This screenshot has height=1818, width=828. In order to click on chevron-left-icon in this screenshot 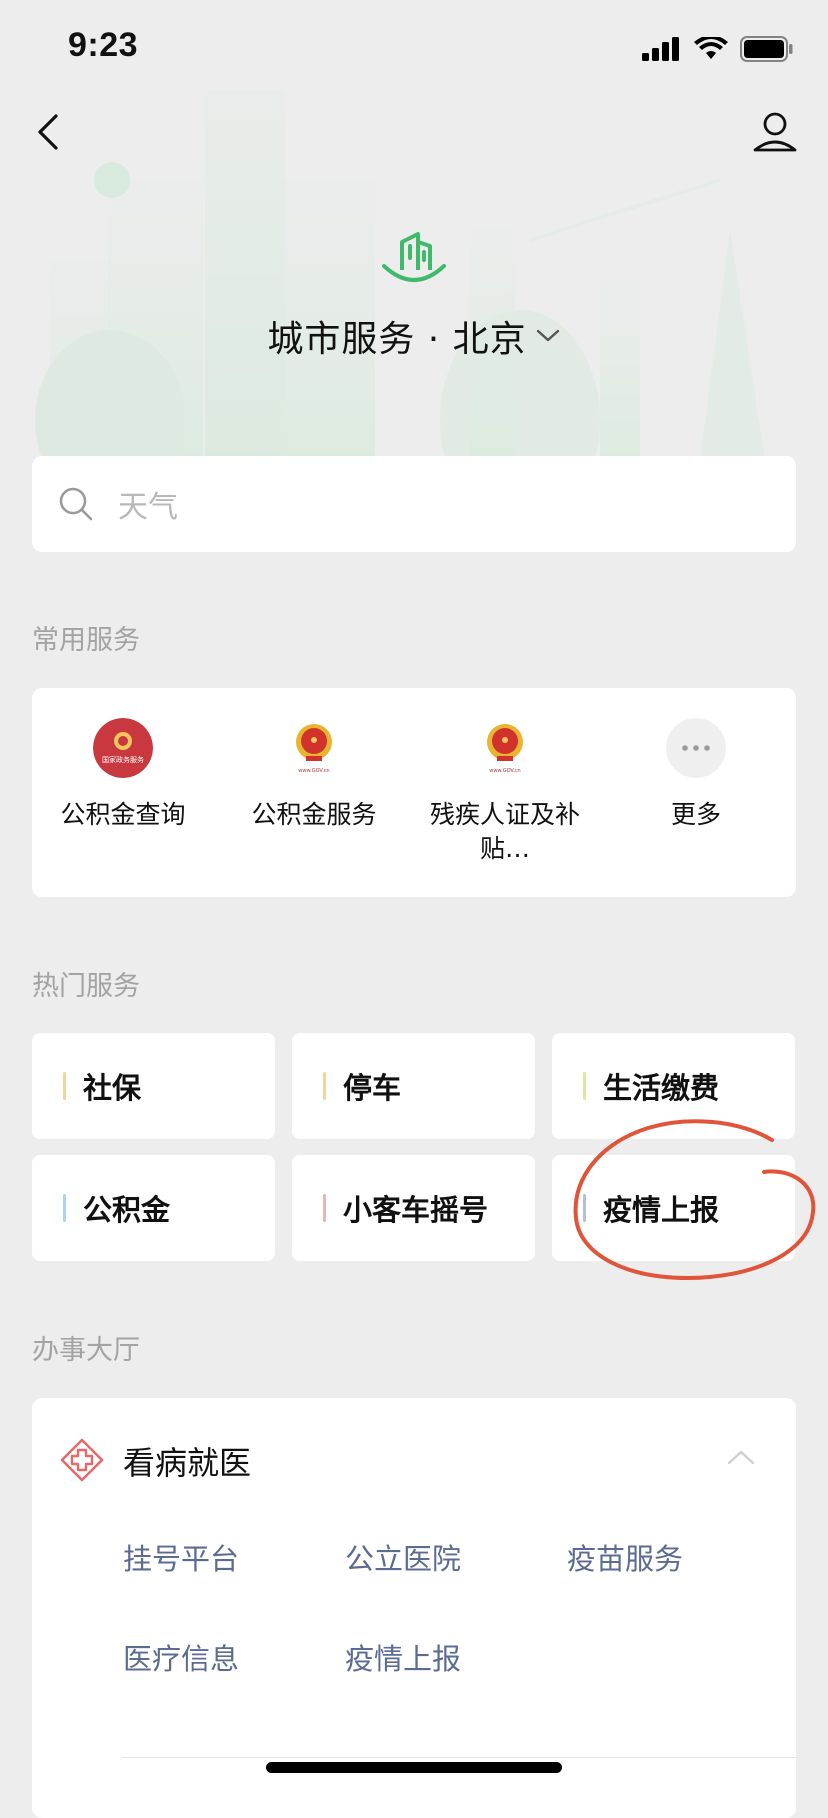, I will do `click(48, 132)`.